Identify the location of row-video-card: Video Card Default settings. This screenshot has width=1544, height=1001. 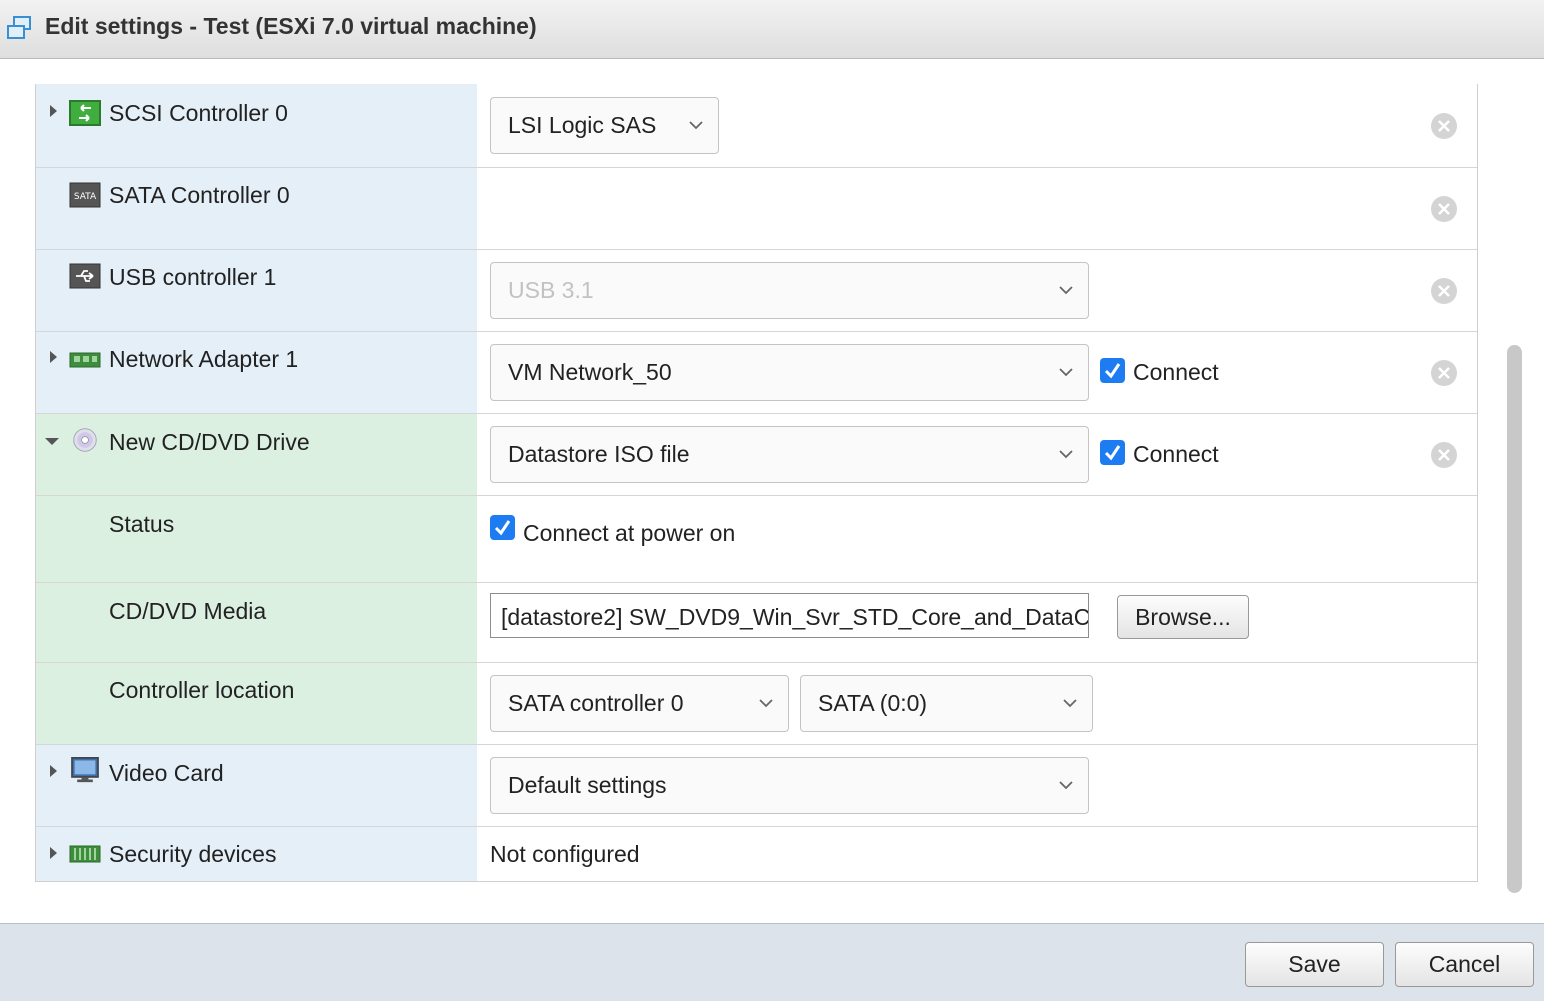
(756, 786).